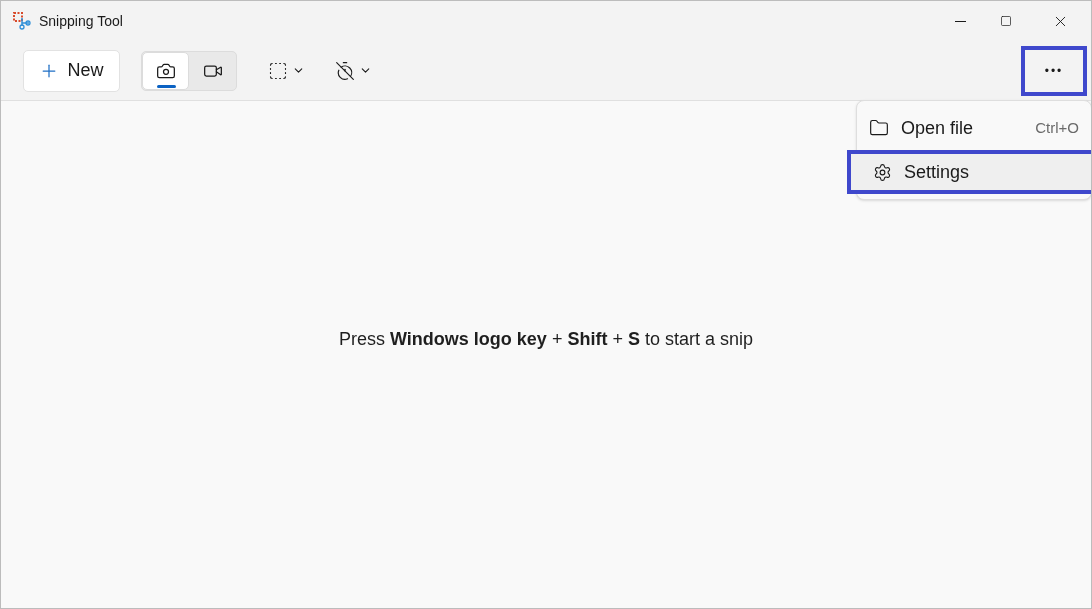 The image size is (1092, 609). I want to click on mode-tab, so click(165, 70).